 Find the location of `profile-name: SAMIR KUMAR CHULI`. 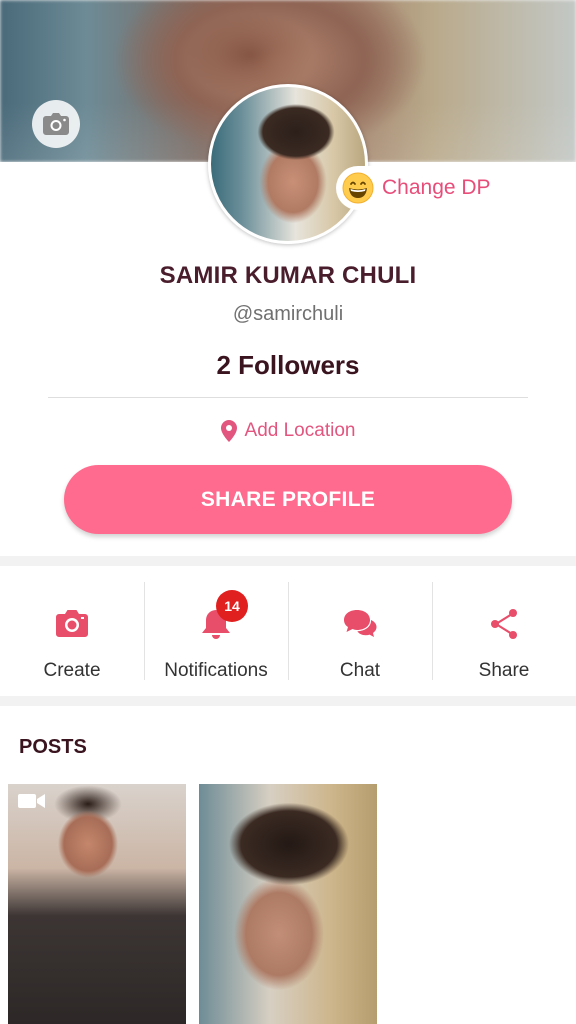

profile-name: SAMIR KUMAR CHULI is located at coordinates (288, 275).